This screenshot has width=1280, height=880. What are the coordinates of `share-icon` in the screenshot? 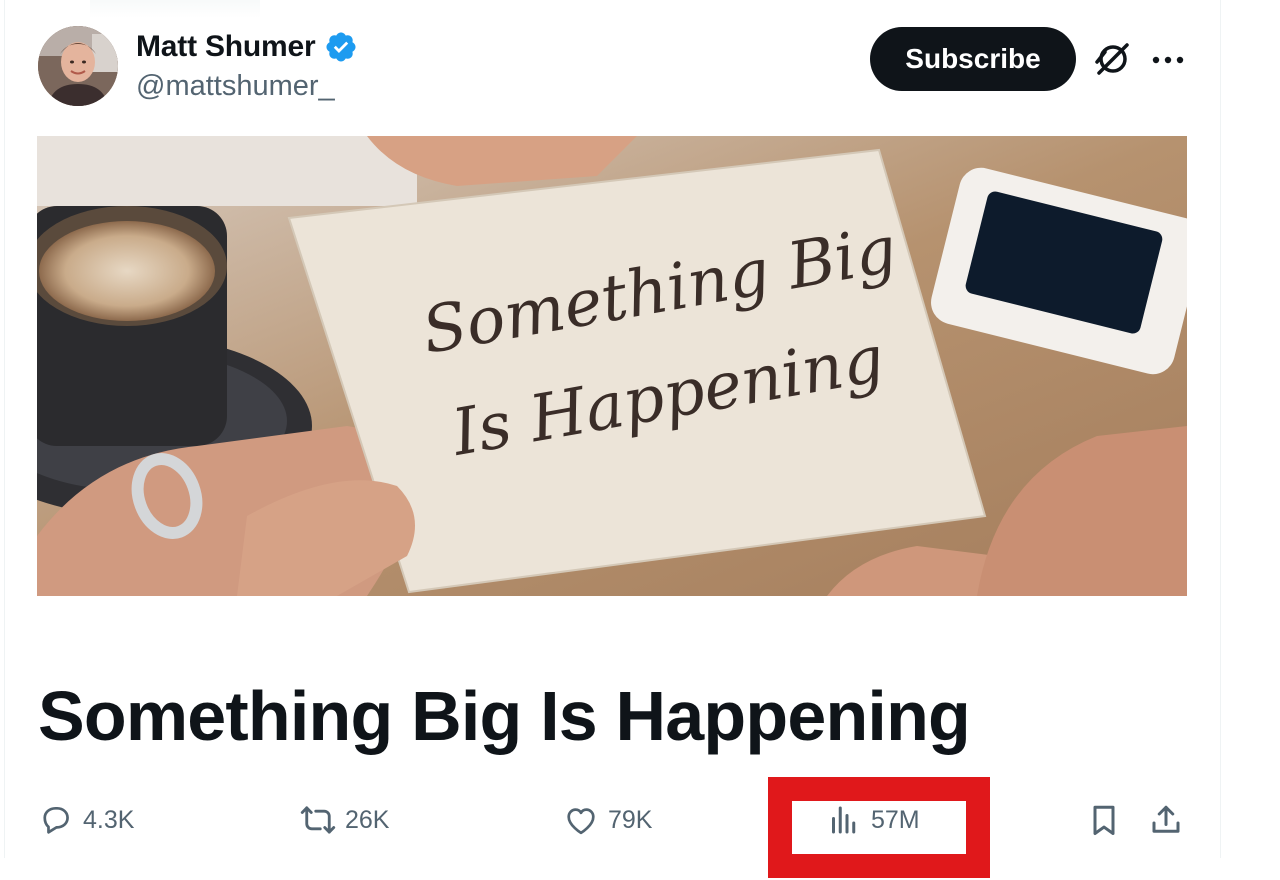 It's located at (1166, 819).